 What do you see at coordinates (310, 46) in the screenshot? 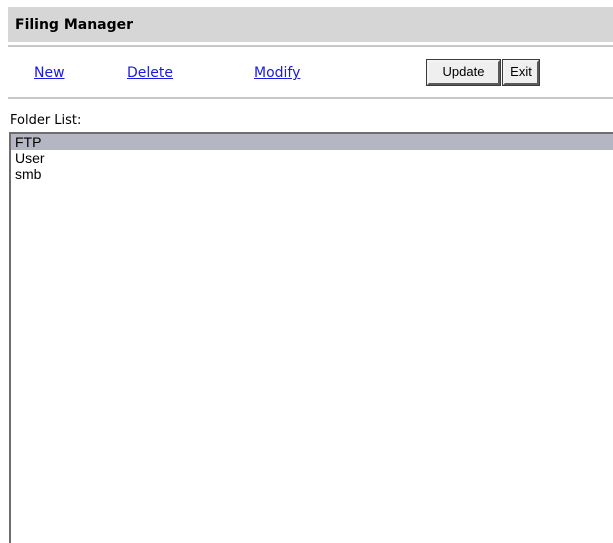
I see `divider-top` at bounding box center [310, 46].